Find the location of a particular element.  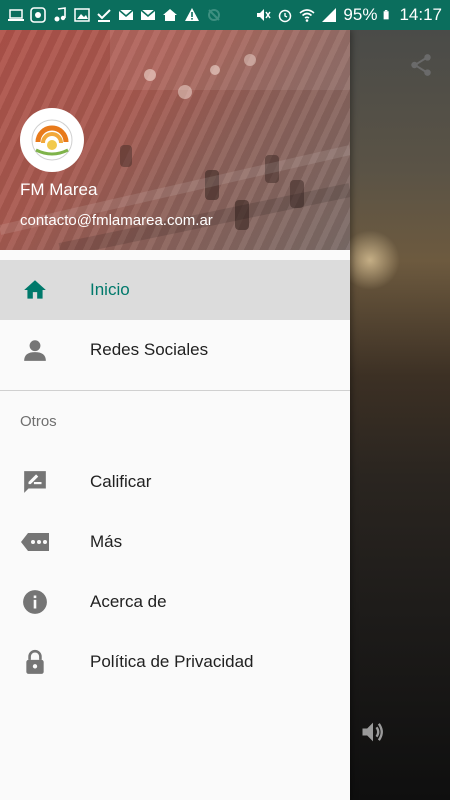

battery-percent: 95% is located at coordinates (360, 14).